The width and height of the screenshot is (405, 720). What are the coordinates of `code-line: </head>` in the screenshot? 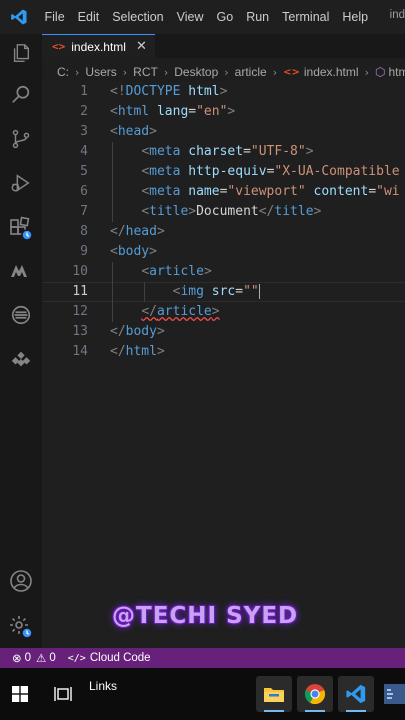 It's located at (137, 231).